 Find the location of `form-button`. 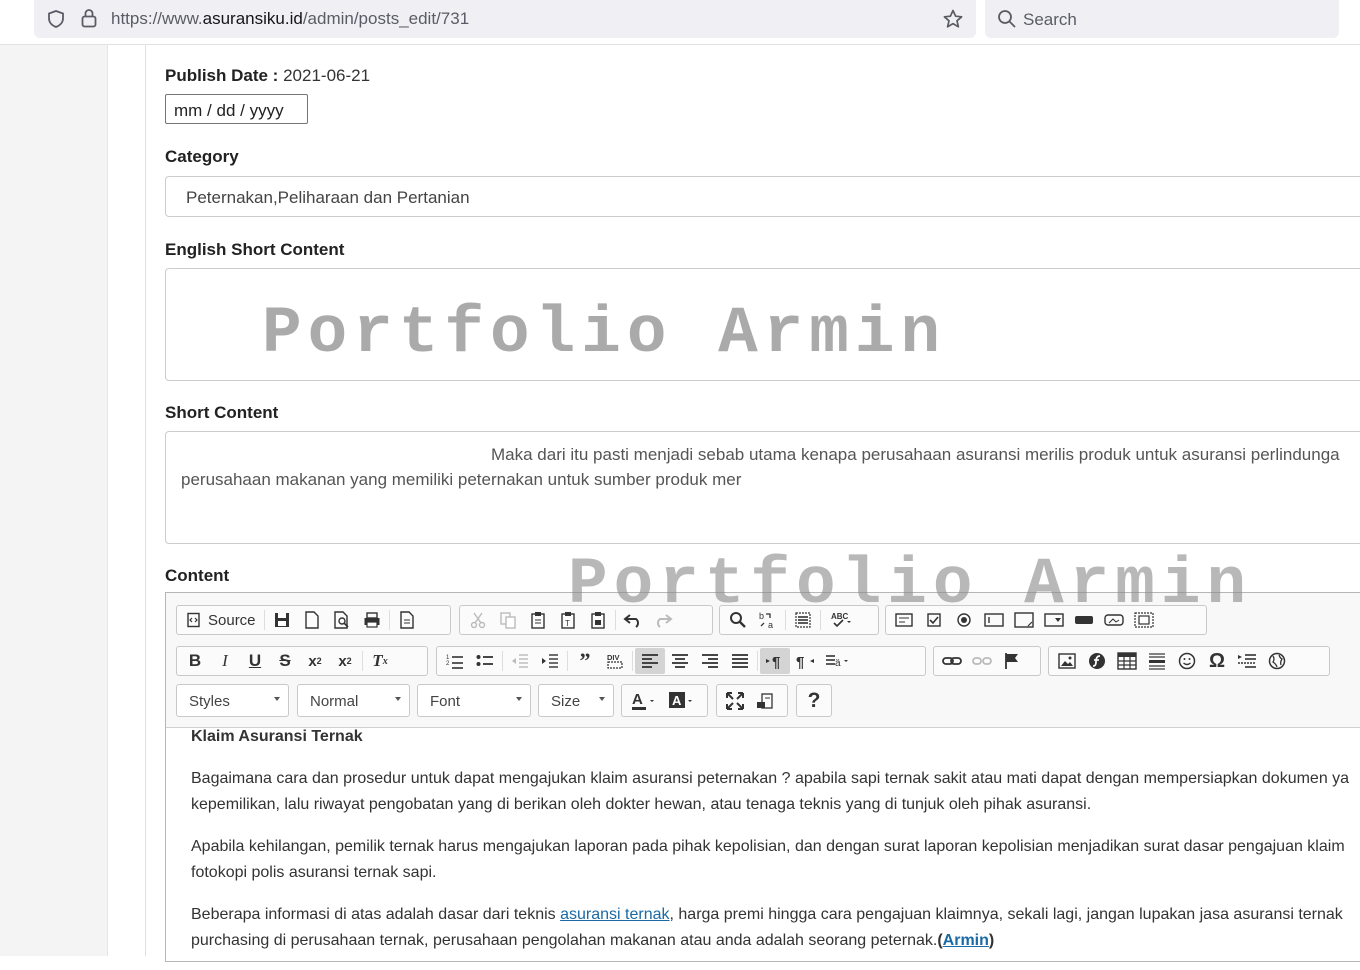

form-button is located at coordinates (904, 620).